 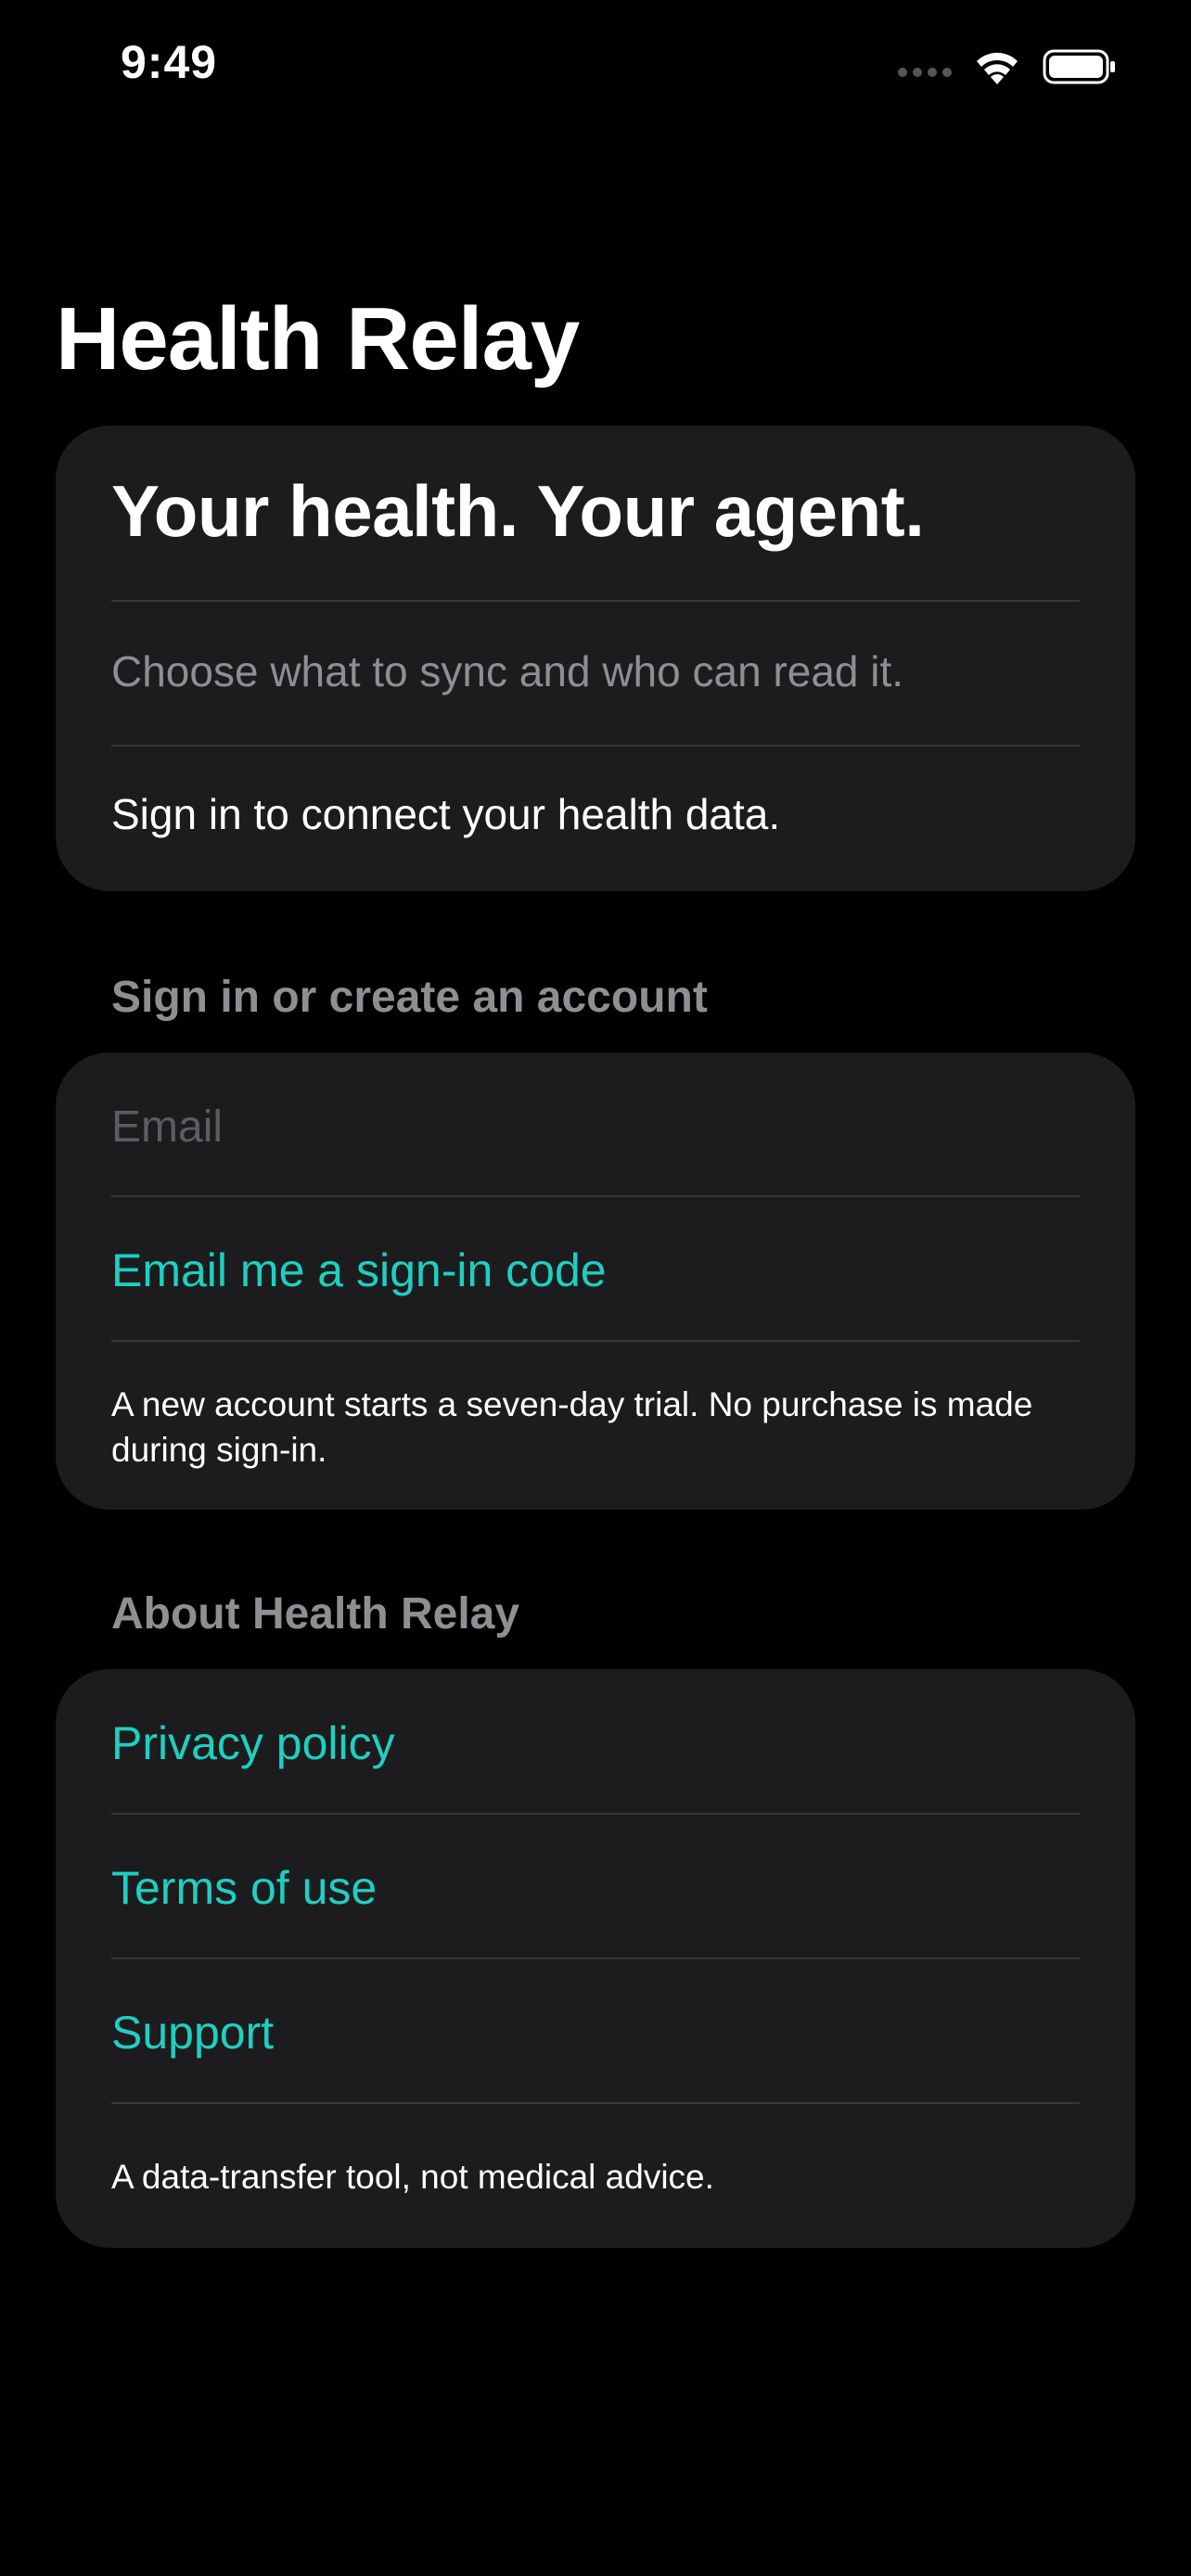 I want to click on page-title: Health Relay, so click(x=318, y=339).